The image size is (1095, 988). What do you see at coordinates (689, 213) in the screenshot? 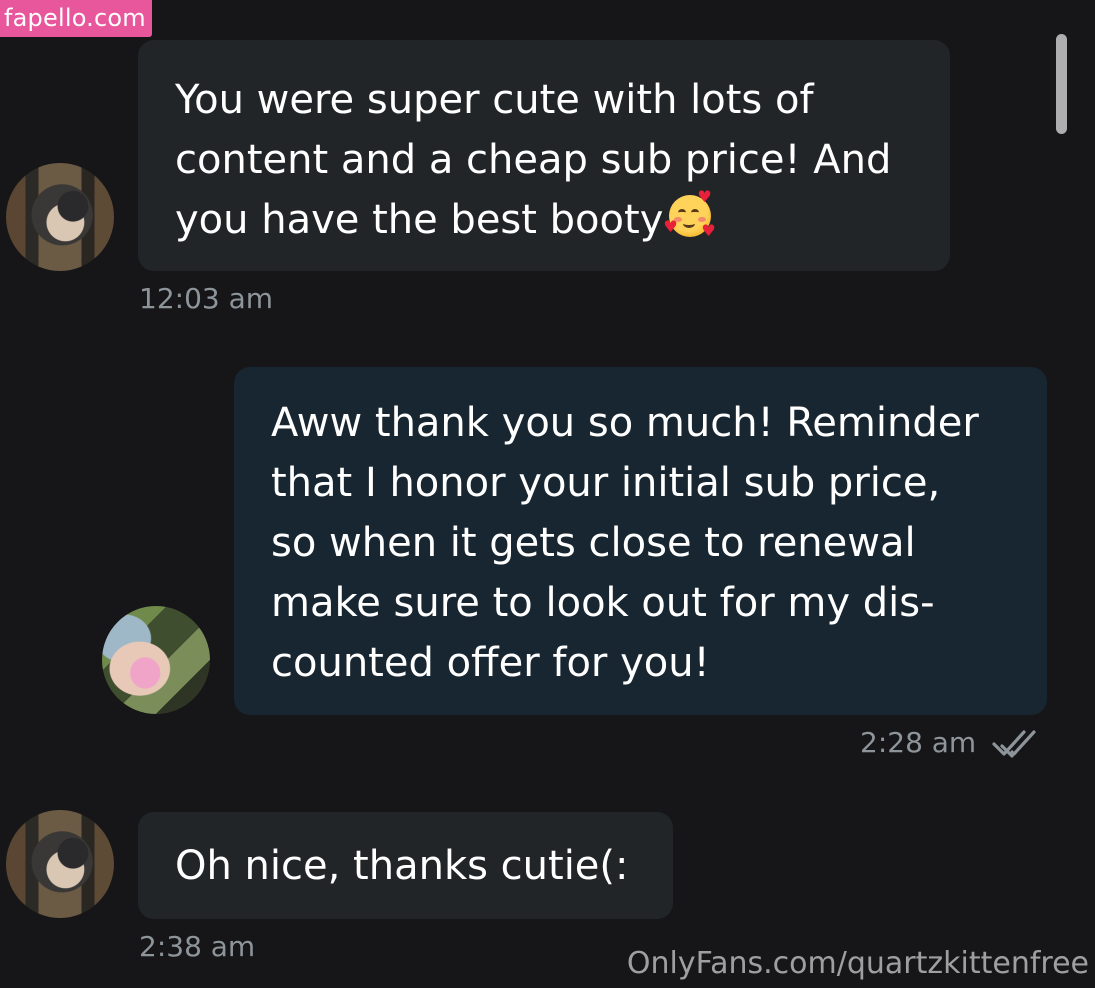
I see `smiling-face-with-hearts-icon: ♥ ♥ ♥` at bounding box center [689, 213].